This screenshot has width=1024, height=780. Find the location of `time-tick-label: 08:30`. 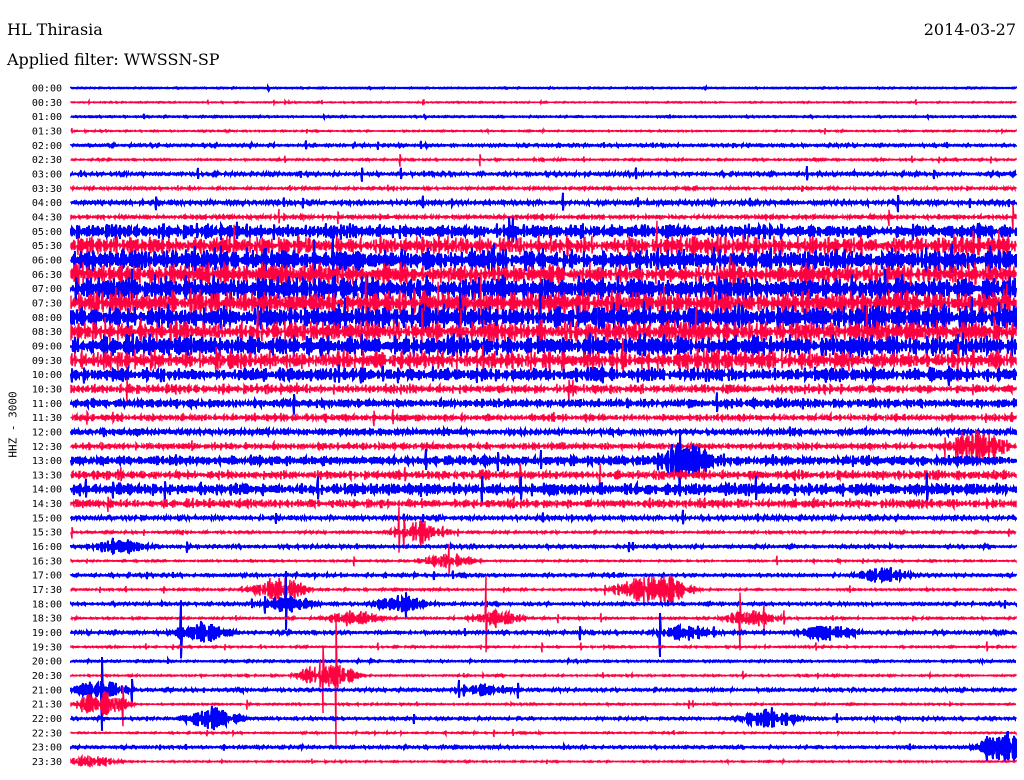

time-tick-label: 08:30 is located at coordinates (47, 332).